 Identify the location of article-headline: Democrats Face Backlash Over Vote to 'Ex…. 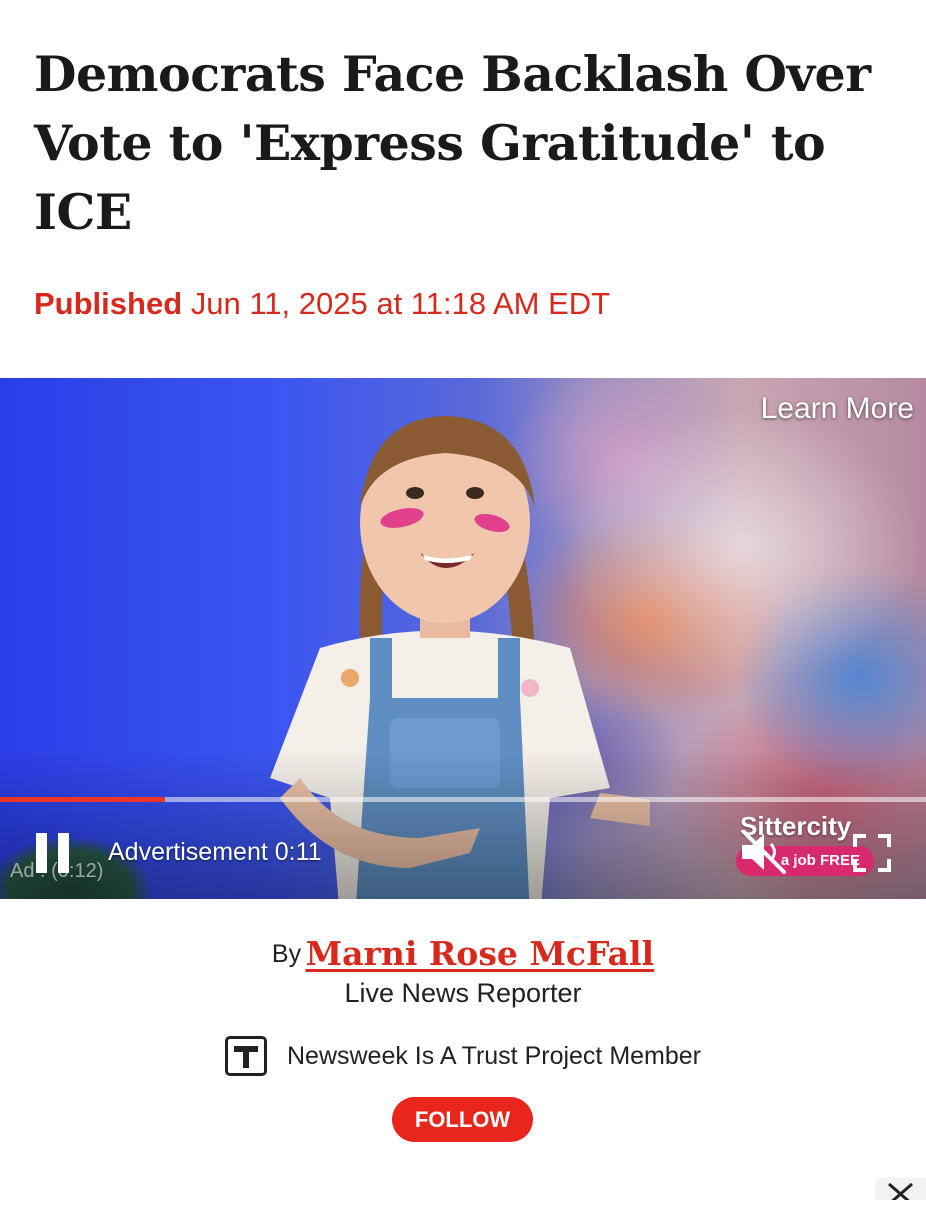
(452, 143).